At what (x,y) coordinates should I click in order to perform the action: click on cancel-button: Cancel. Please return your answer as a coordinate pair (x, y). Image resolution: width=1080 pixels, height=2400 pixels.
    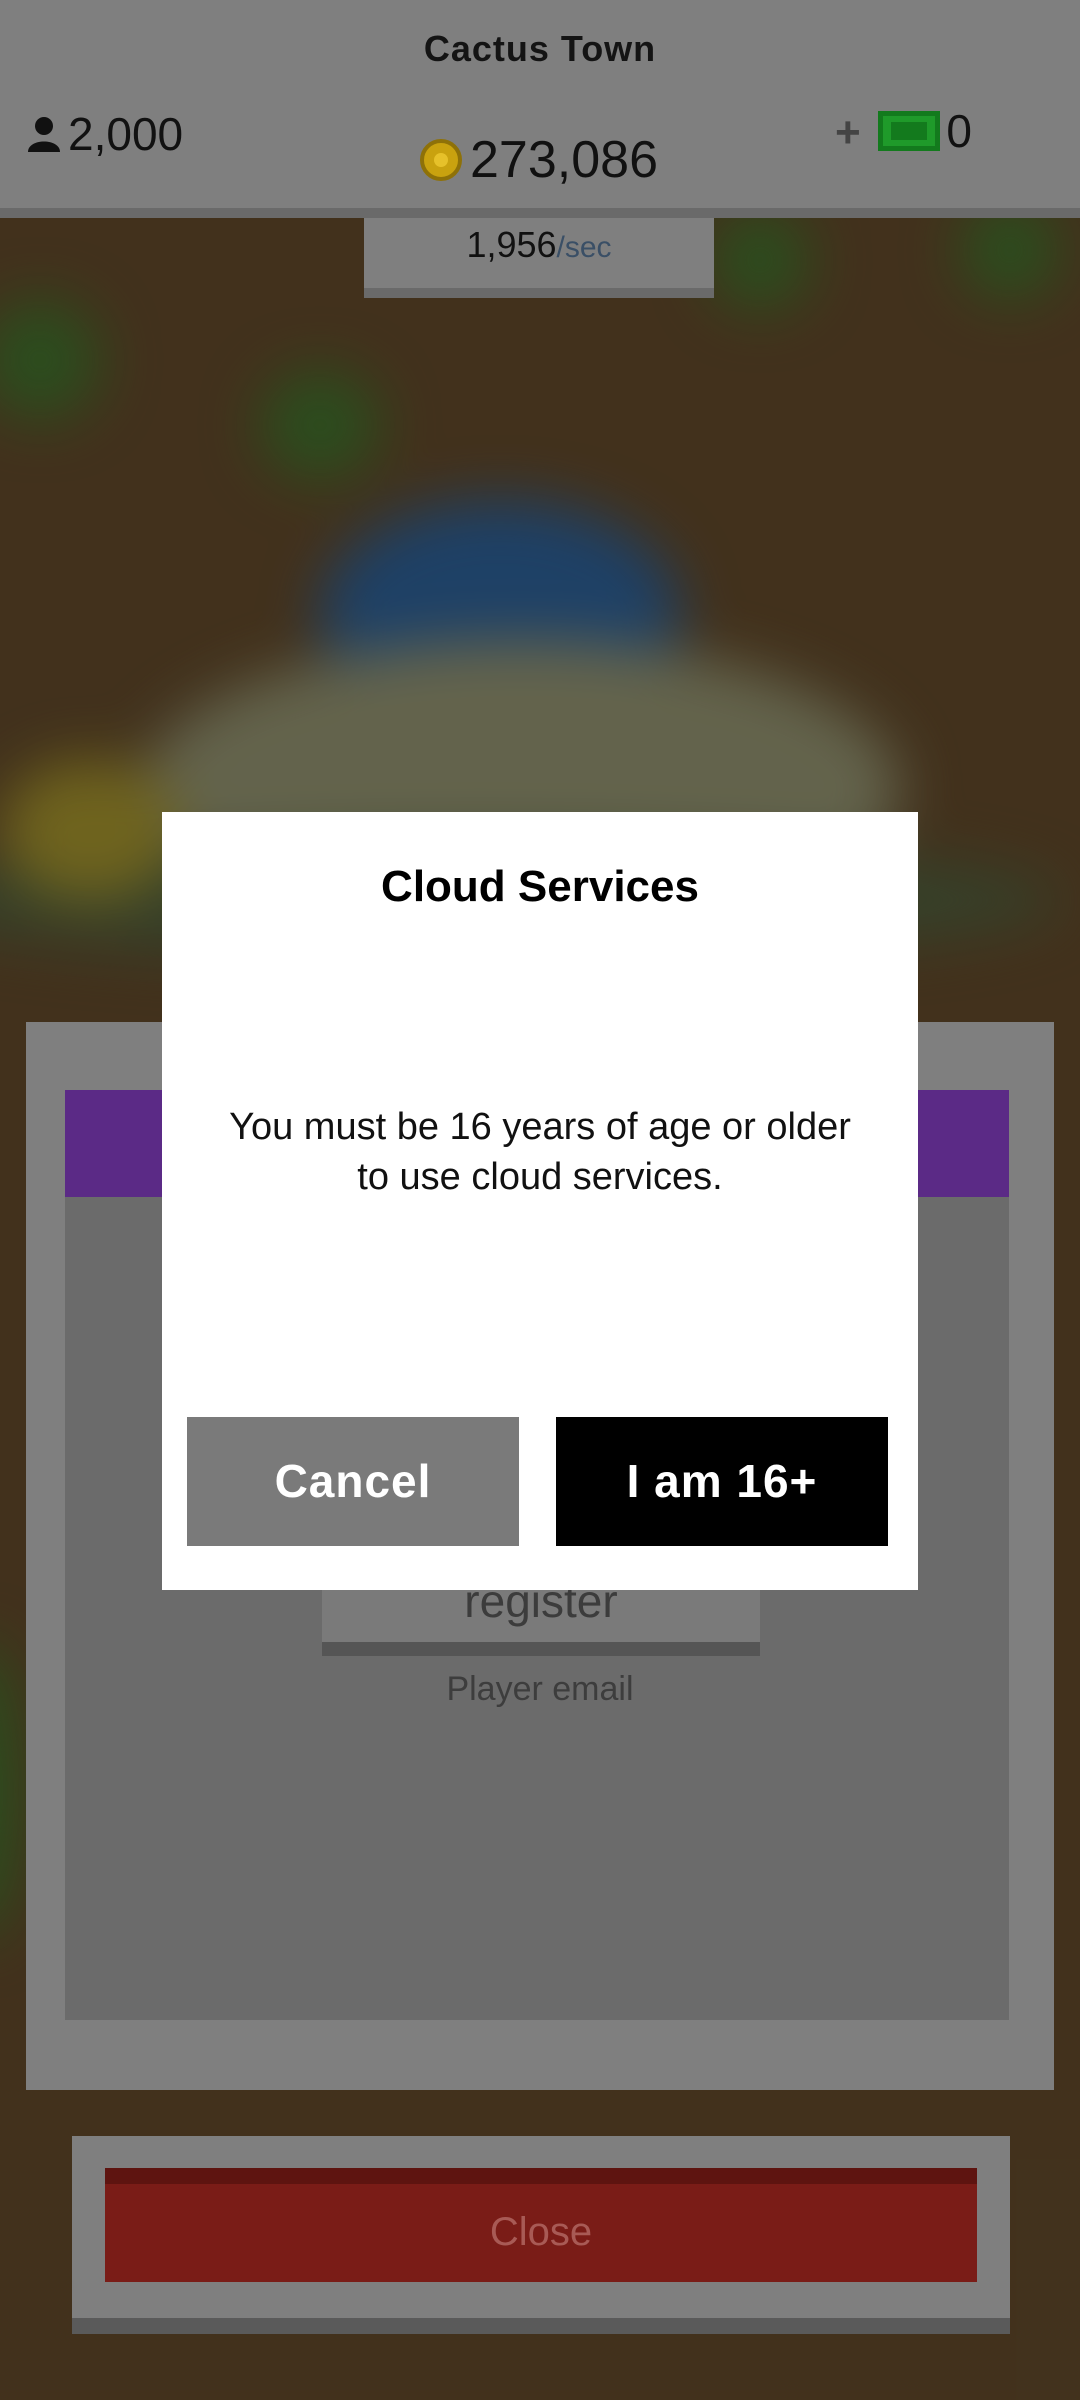
    Looking at the image, I should click on (353, 1481).